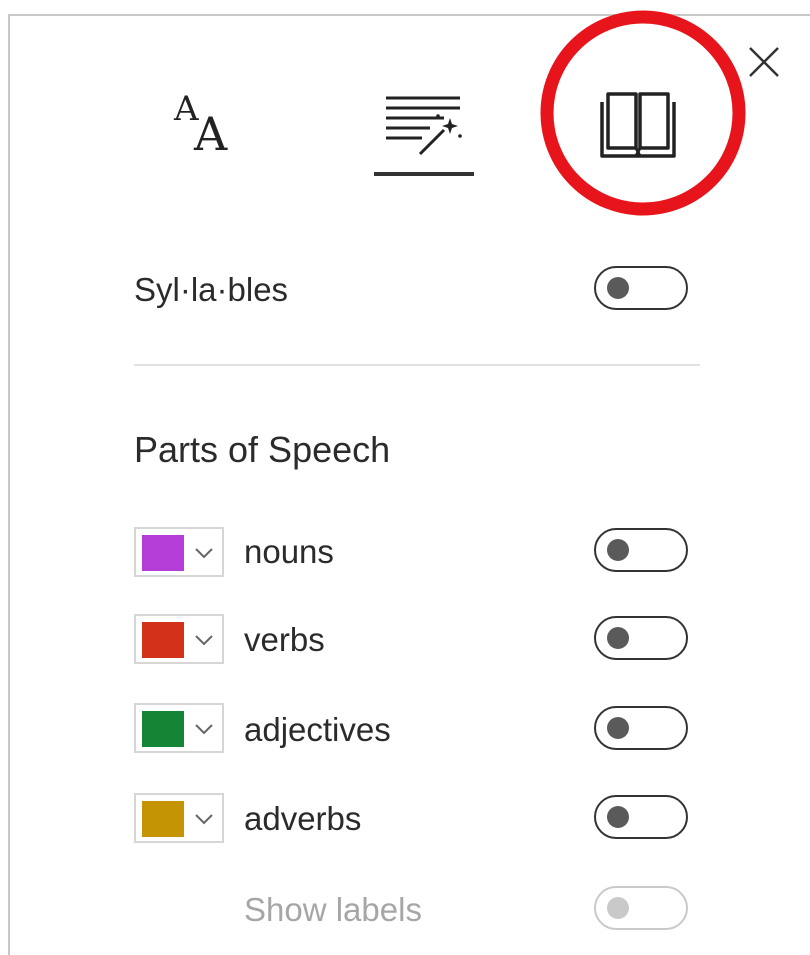 This screenshot has width=810, height=955. Describe the element at coordinates (333, 909) in the screenshot. I see `show-labels-label: Show labels` at that location.